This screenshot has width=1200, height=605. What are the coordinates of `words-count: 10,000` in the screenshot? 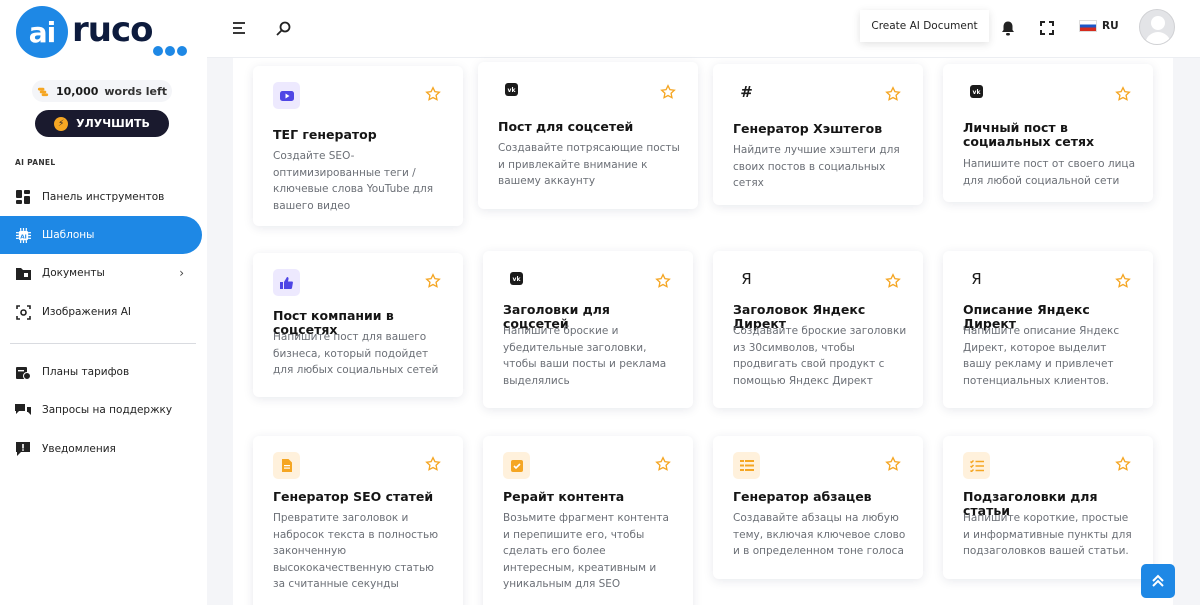 It's located at (77, 91).